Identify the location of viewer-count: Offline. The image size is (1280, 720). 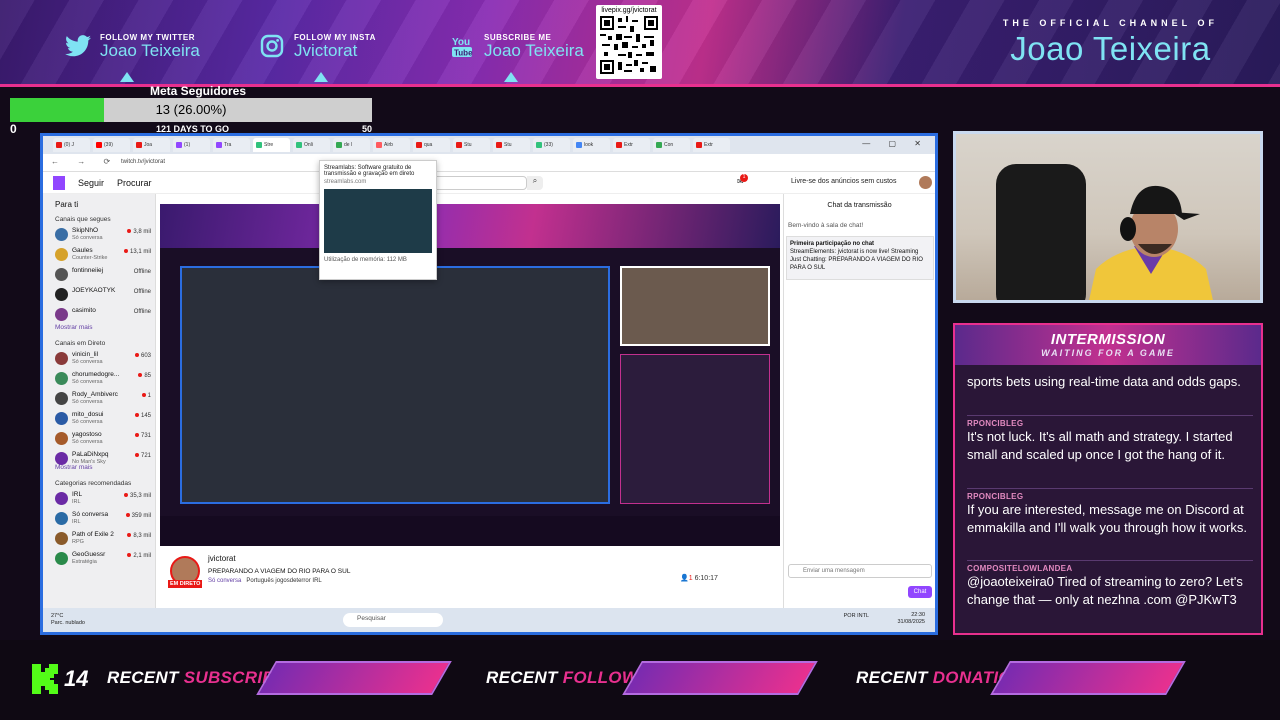
(142, 312).